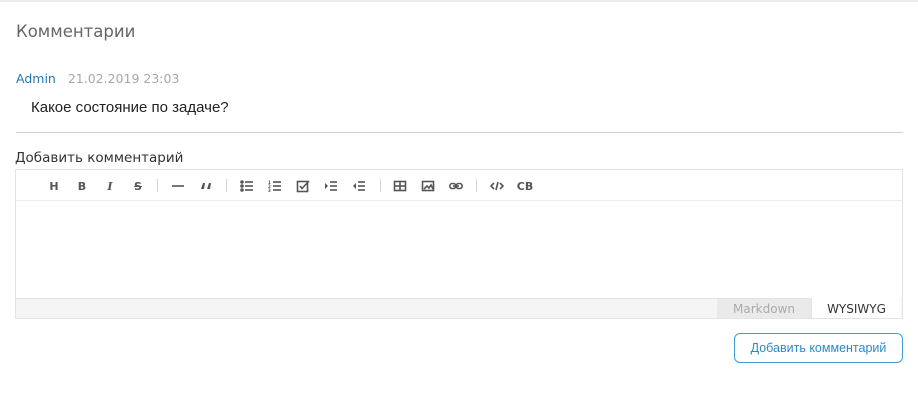 This screenshot has height=406, width=918. What do you see at coordinates (206, 186) in the screenshot?
I see `quote-icon` at bounding box center [206, 186].